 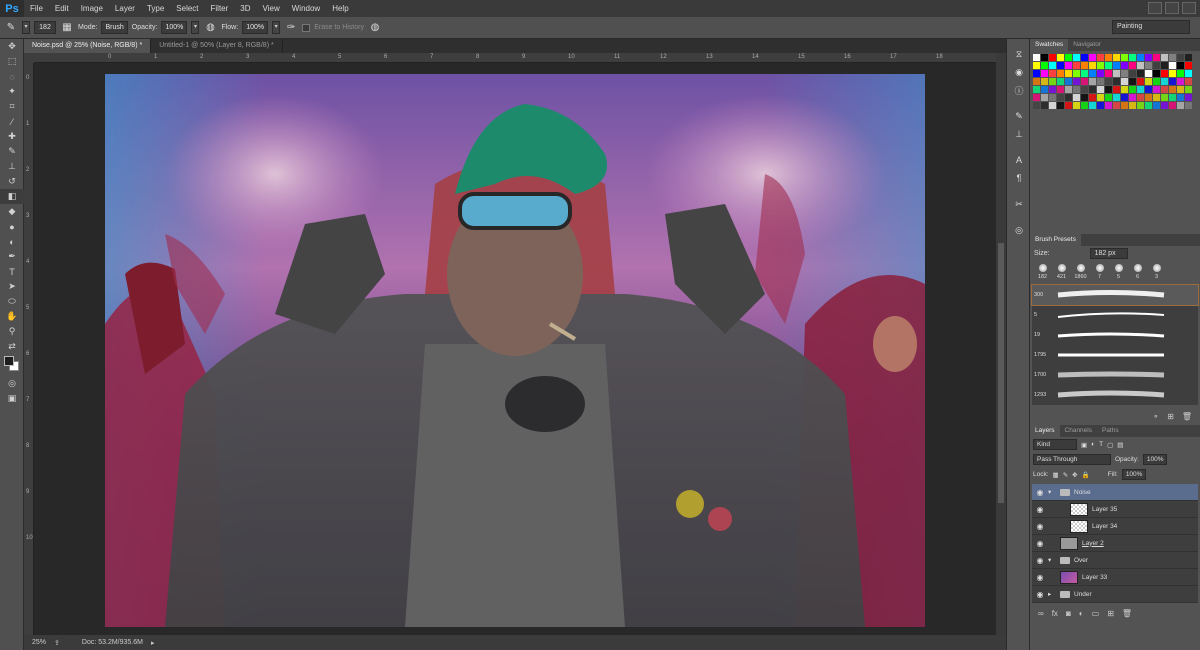 What do you see at coordinates (1115, 81) in the screenshot?
I see `swatches-grid` at bounding box center [1115, 81].